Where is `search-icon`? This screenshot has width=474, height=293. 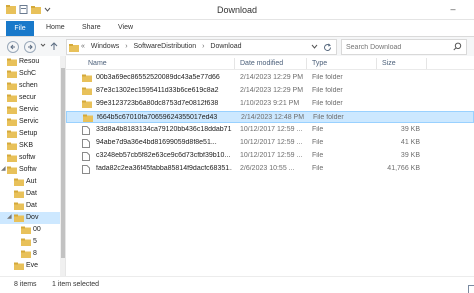
search-icon is located at coordinates (457, 47).